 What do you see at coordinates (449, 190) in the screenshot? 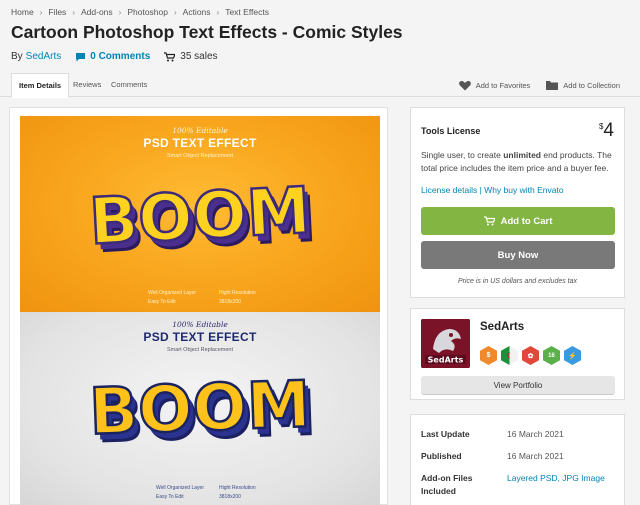
I see `license-details-link: License details` at bounding box center [449, 190].